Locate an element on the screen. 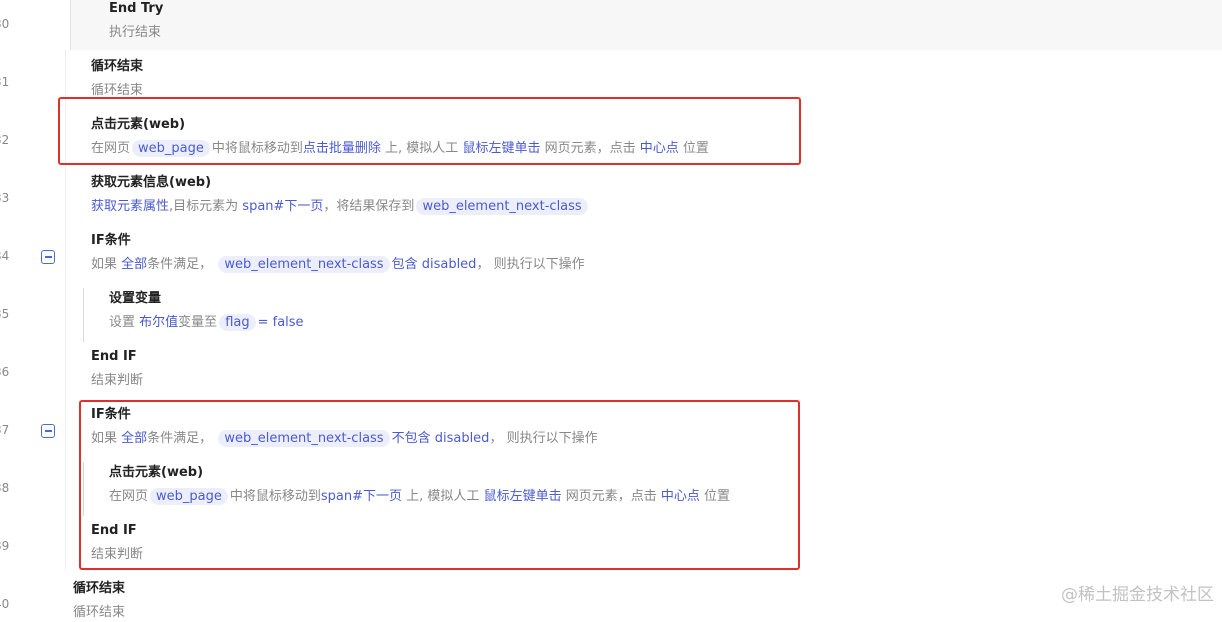 The image size is (1222, 622). keyword: 布尔值 is located at coordinates (159, 322).